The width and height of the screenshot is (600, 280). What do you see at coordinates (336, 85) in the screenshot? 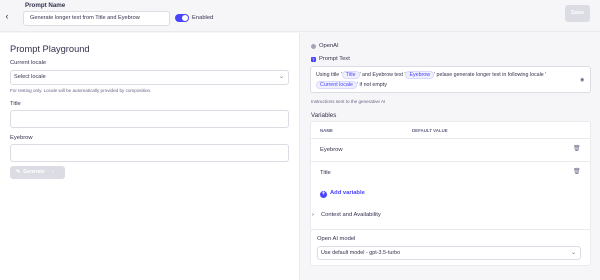
I see `variable-chip-locale: Current locale` at bounding box center [336, 85].